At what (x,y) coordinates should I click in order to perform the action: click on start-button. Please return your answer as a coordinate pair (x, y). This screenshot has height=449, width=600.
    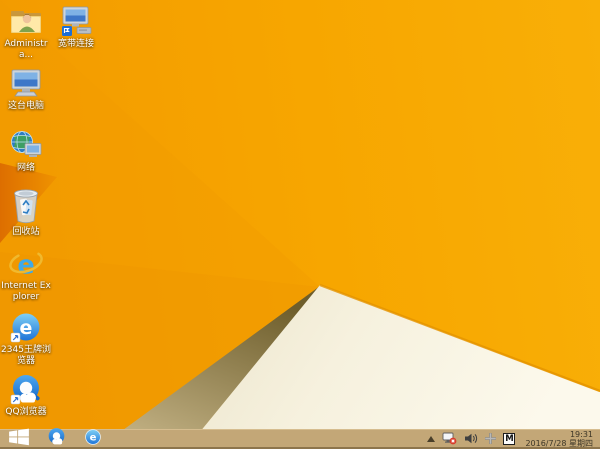
    Looking at the image, I should click on (19, 438).